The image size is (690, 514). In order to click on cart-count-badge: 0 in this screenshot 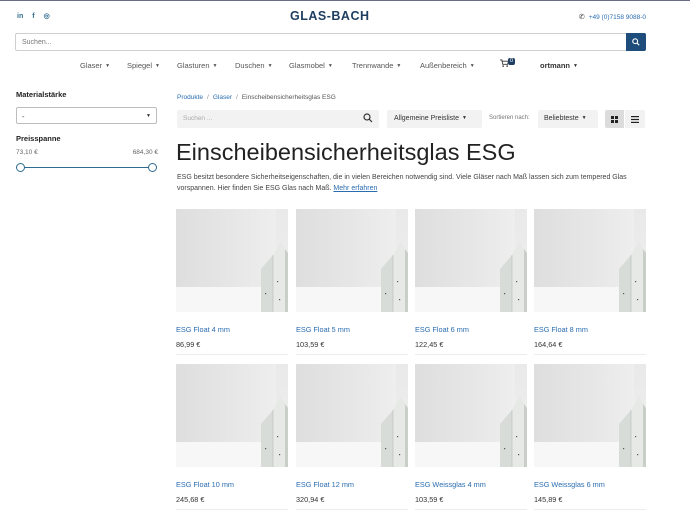, I will do `click(512, 61)`.